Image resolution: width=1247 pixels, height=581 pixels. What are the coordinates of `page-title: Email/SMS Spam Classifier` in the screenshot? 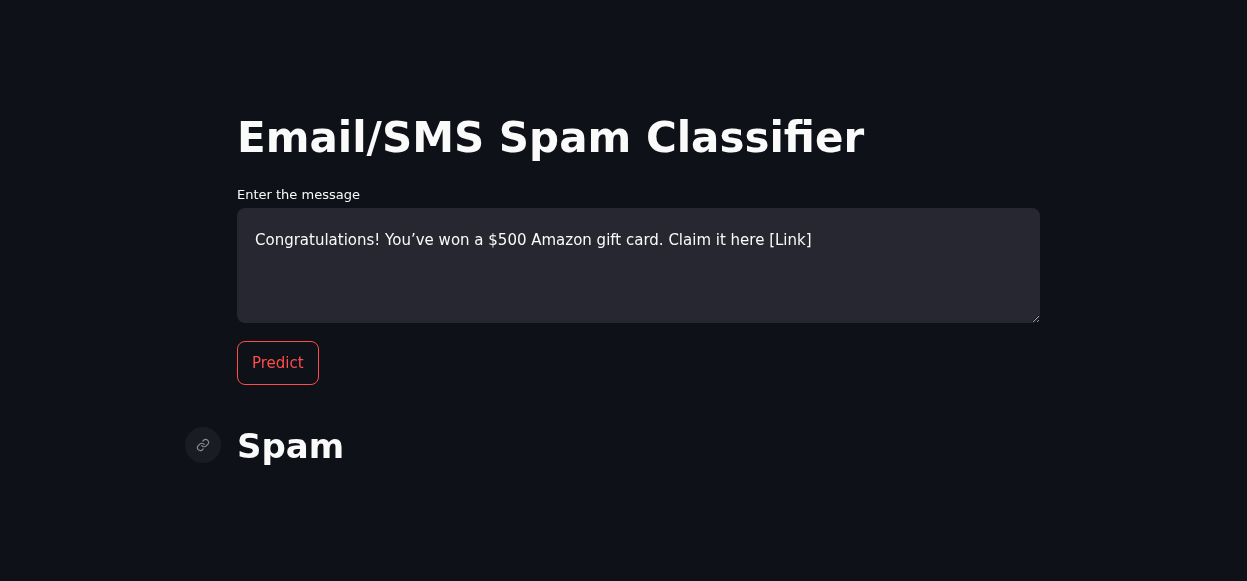 It's located at (551, 138).